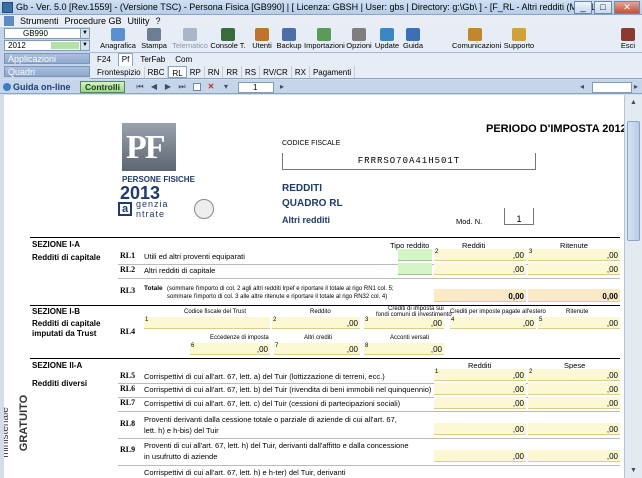 The width and height of the screenshot is (642, 478). What do you see at coordinates (102, 87) in the screenshot?
I see `controlli-button: Controlli` at bounding box center [102, 87].